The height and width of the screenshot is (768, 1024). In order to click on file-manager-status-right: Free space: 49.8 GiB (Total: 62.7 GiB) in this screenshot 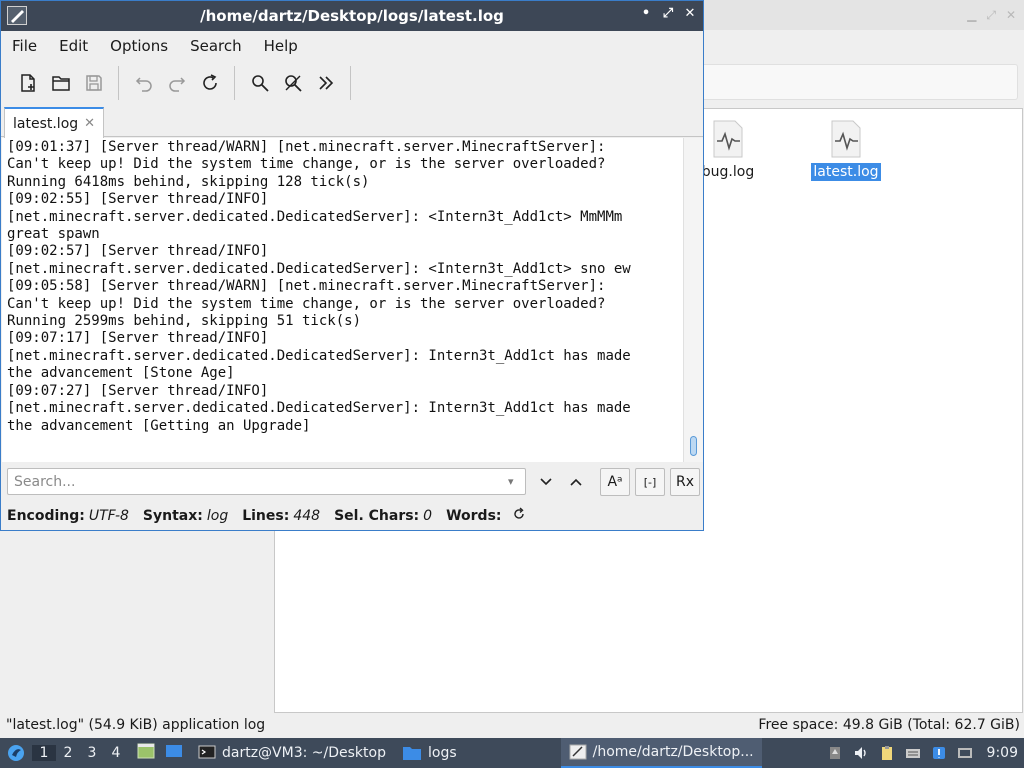, I will do `click(889, 725)`.